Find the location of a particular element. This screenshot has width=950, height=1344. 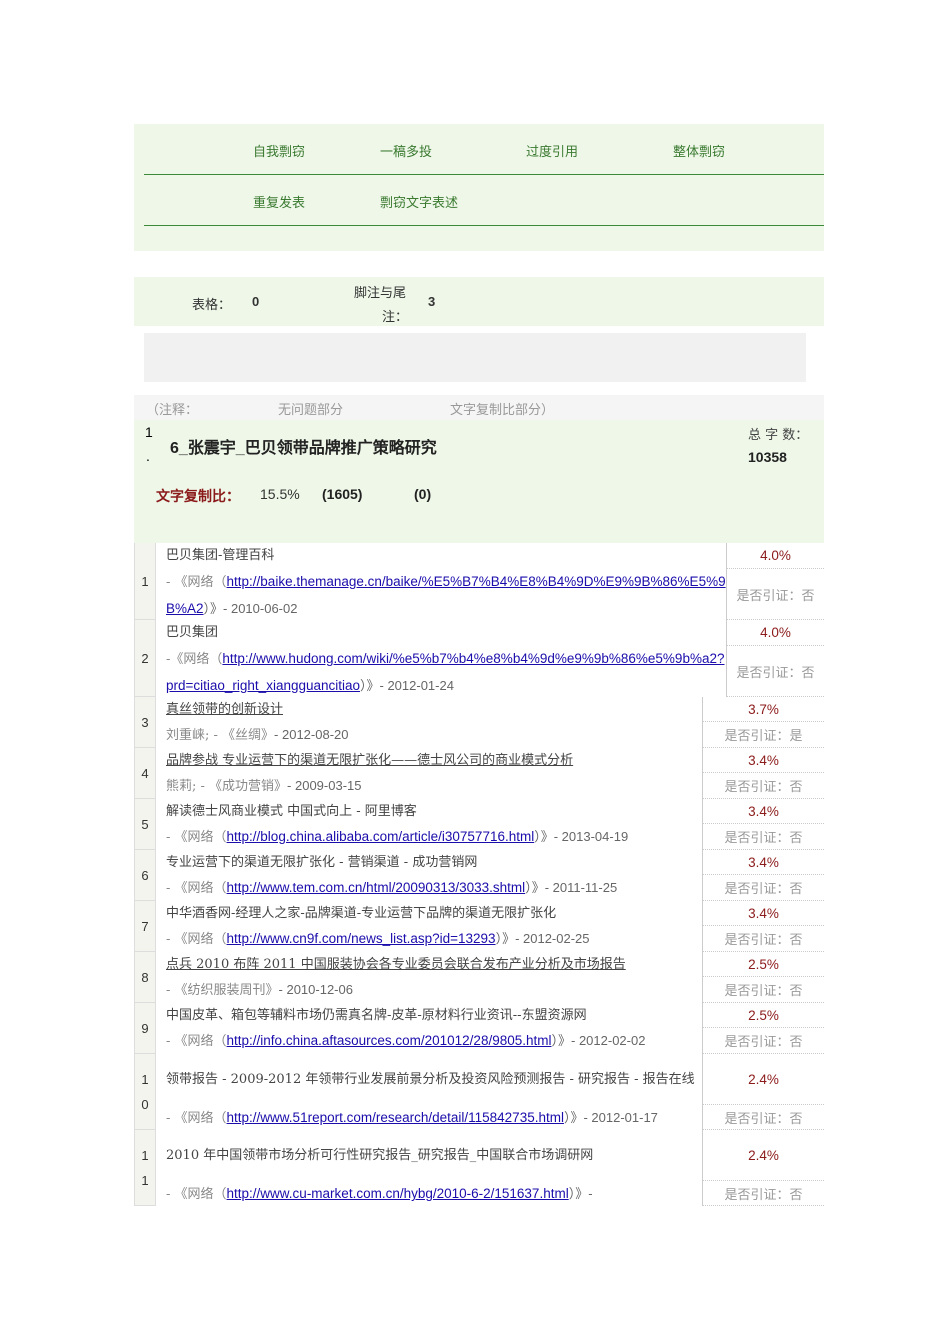

source-meta: - 《纺织服装周刊》- 2010-12-06 is located at coordinates (435, 990).